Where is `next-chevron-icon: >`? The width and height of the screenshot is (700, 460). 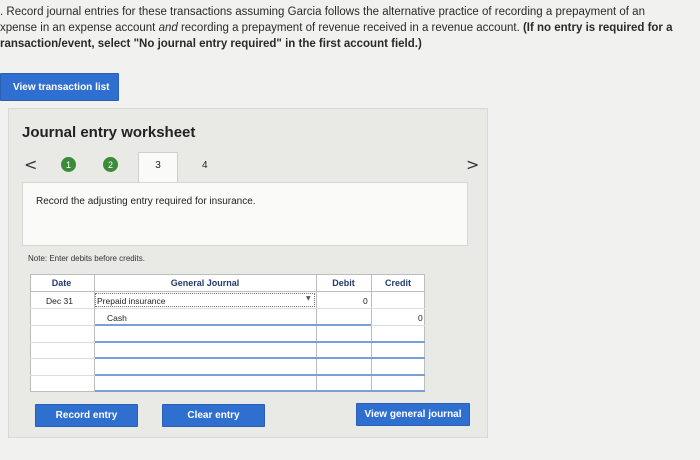 next-chevron-icon: > is located at coordinates (472, 164).